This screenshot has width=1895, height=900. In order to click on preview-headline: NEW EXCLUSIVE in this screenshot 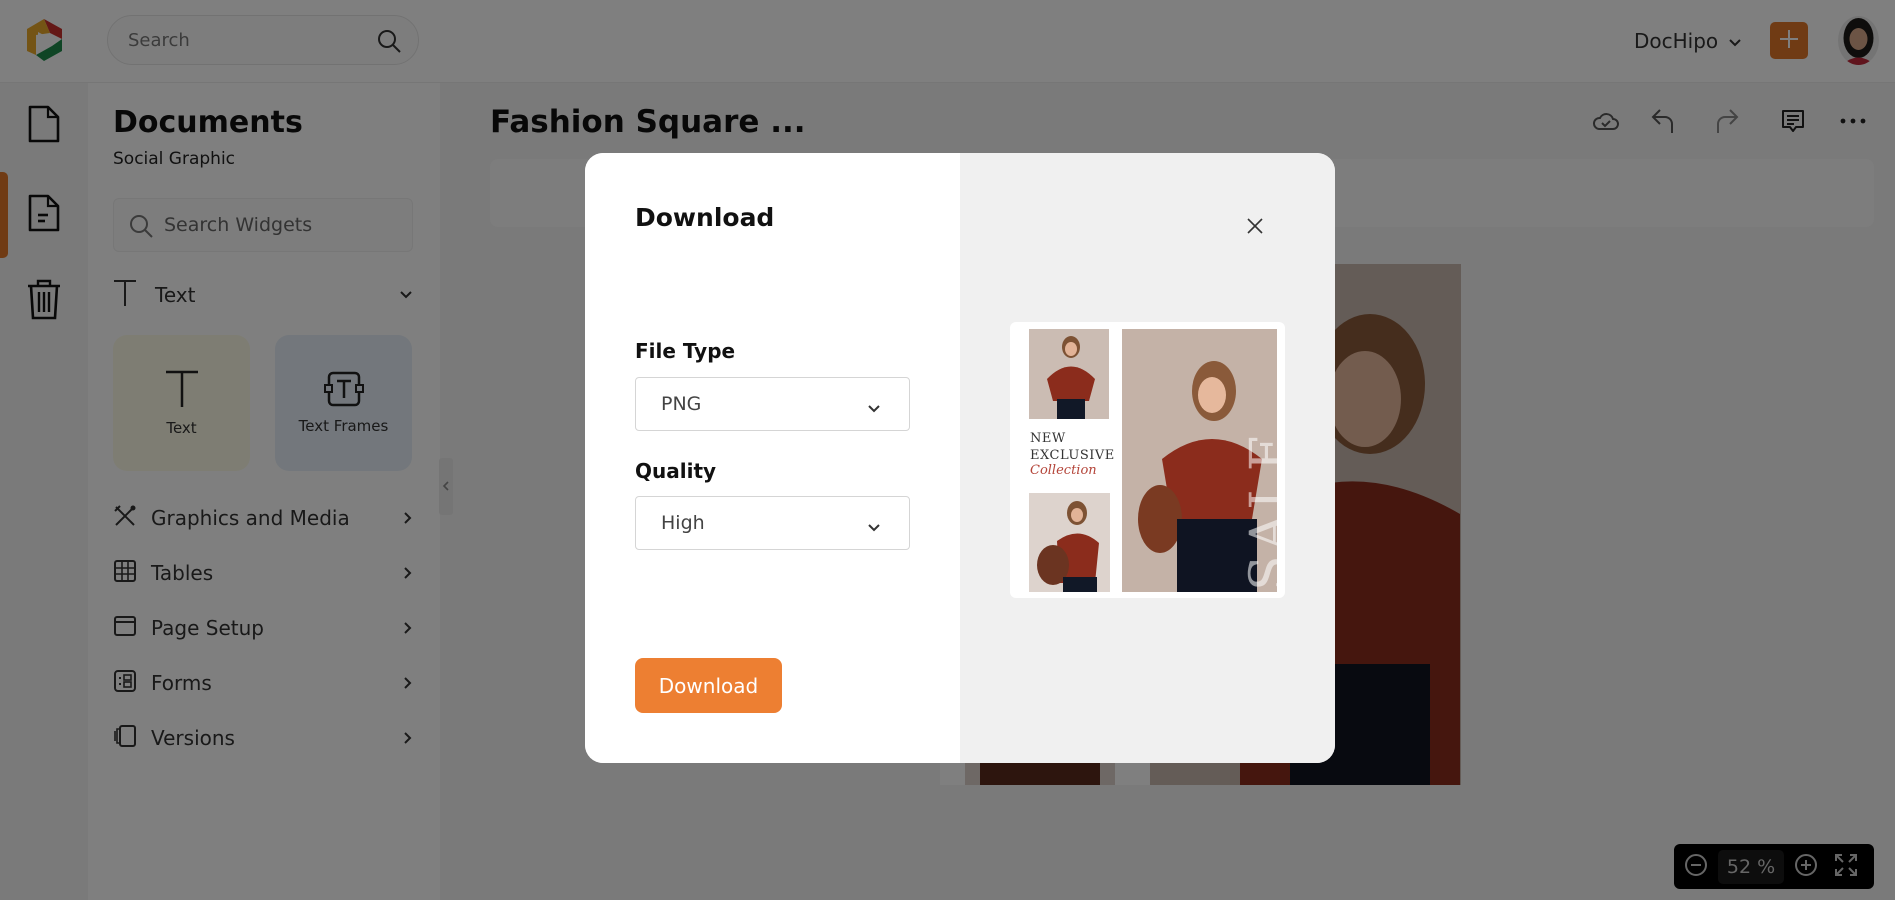, I will do `click(1072, 447)`.